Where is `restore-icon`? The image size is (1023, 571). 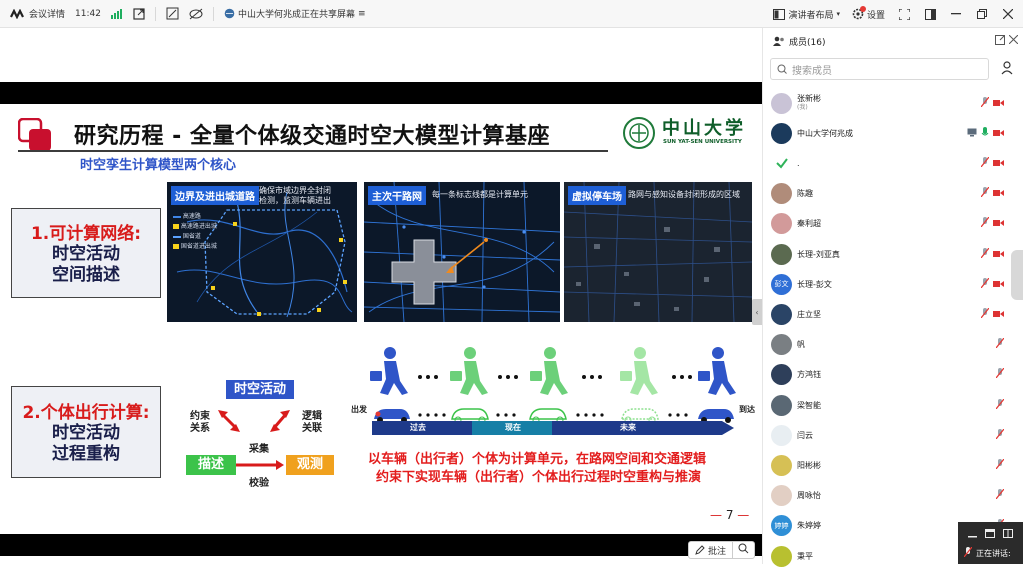
restore-icon is located at coordinates (982, 14).